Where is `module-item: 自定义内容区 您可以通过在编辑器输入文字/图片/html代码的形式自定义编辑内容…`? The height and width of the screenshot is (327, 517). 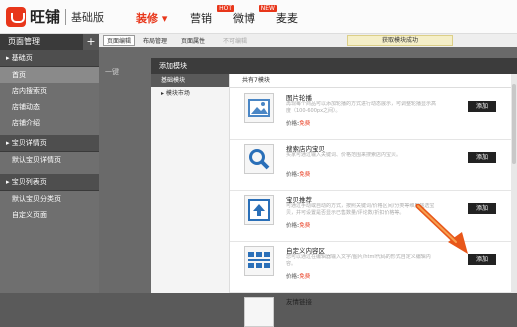 module-item: 自定义内容区 您可以通过在编辑器输入文字/图片/html代码的形式自定义编辑内容… is located at coordinates (373, 267).